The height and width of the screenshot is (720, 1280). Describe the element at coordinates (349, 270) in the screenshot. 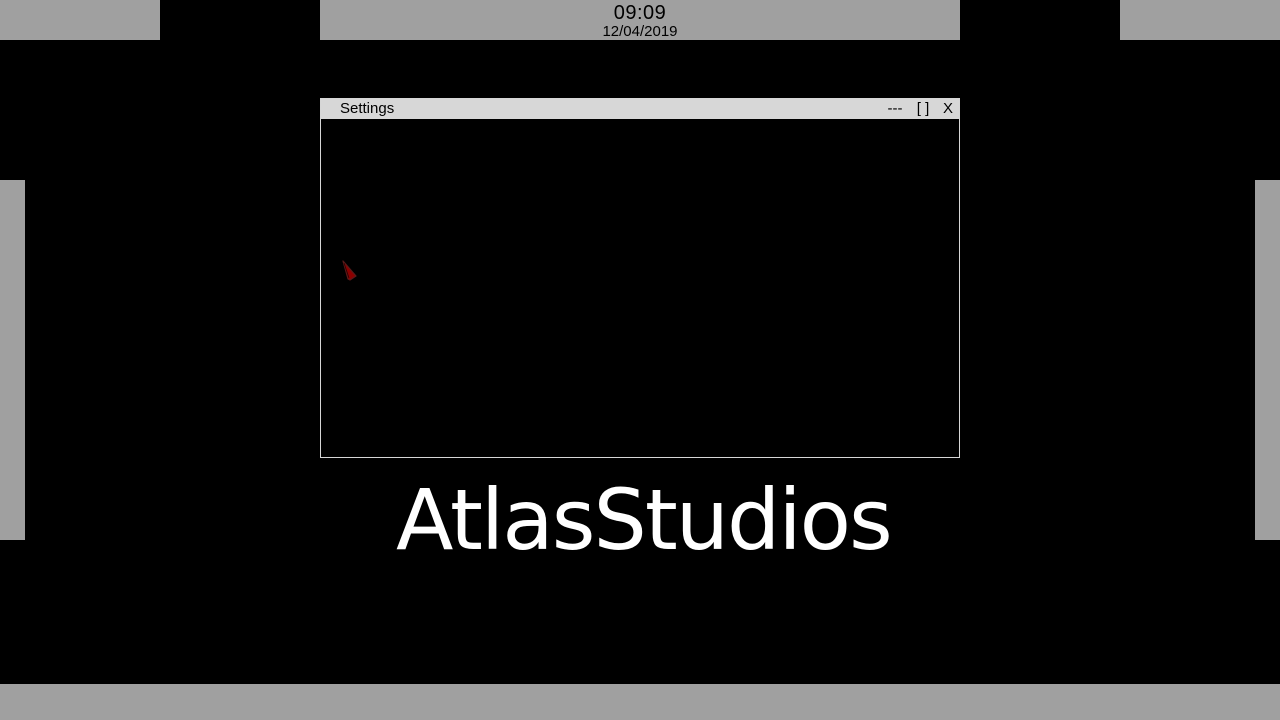

I see `mouse-pointer-icon` at that location.